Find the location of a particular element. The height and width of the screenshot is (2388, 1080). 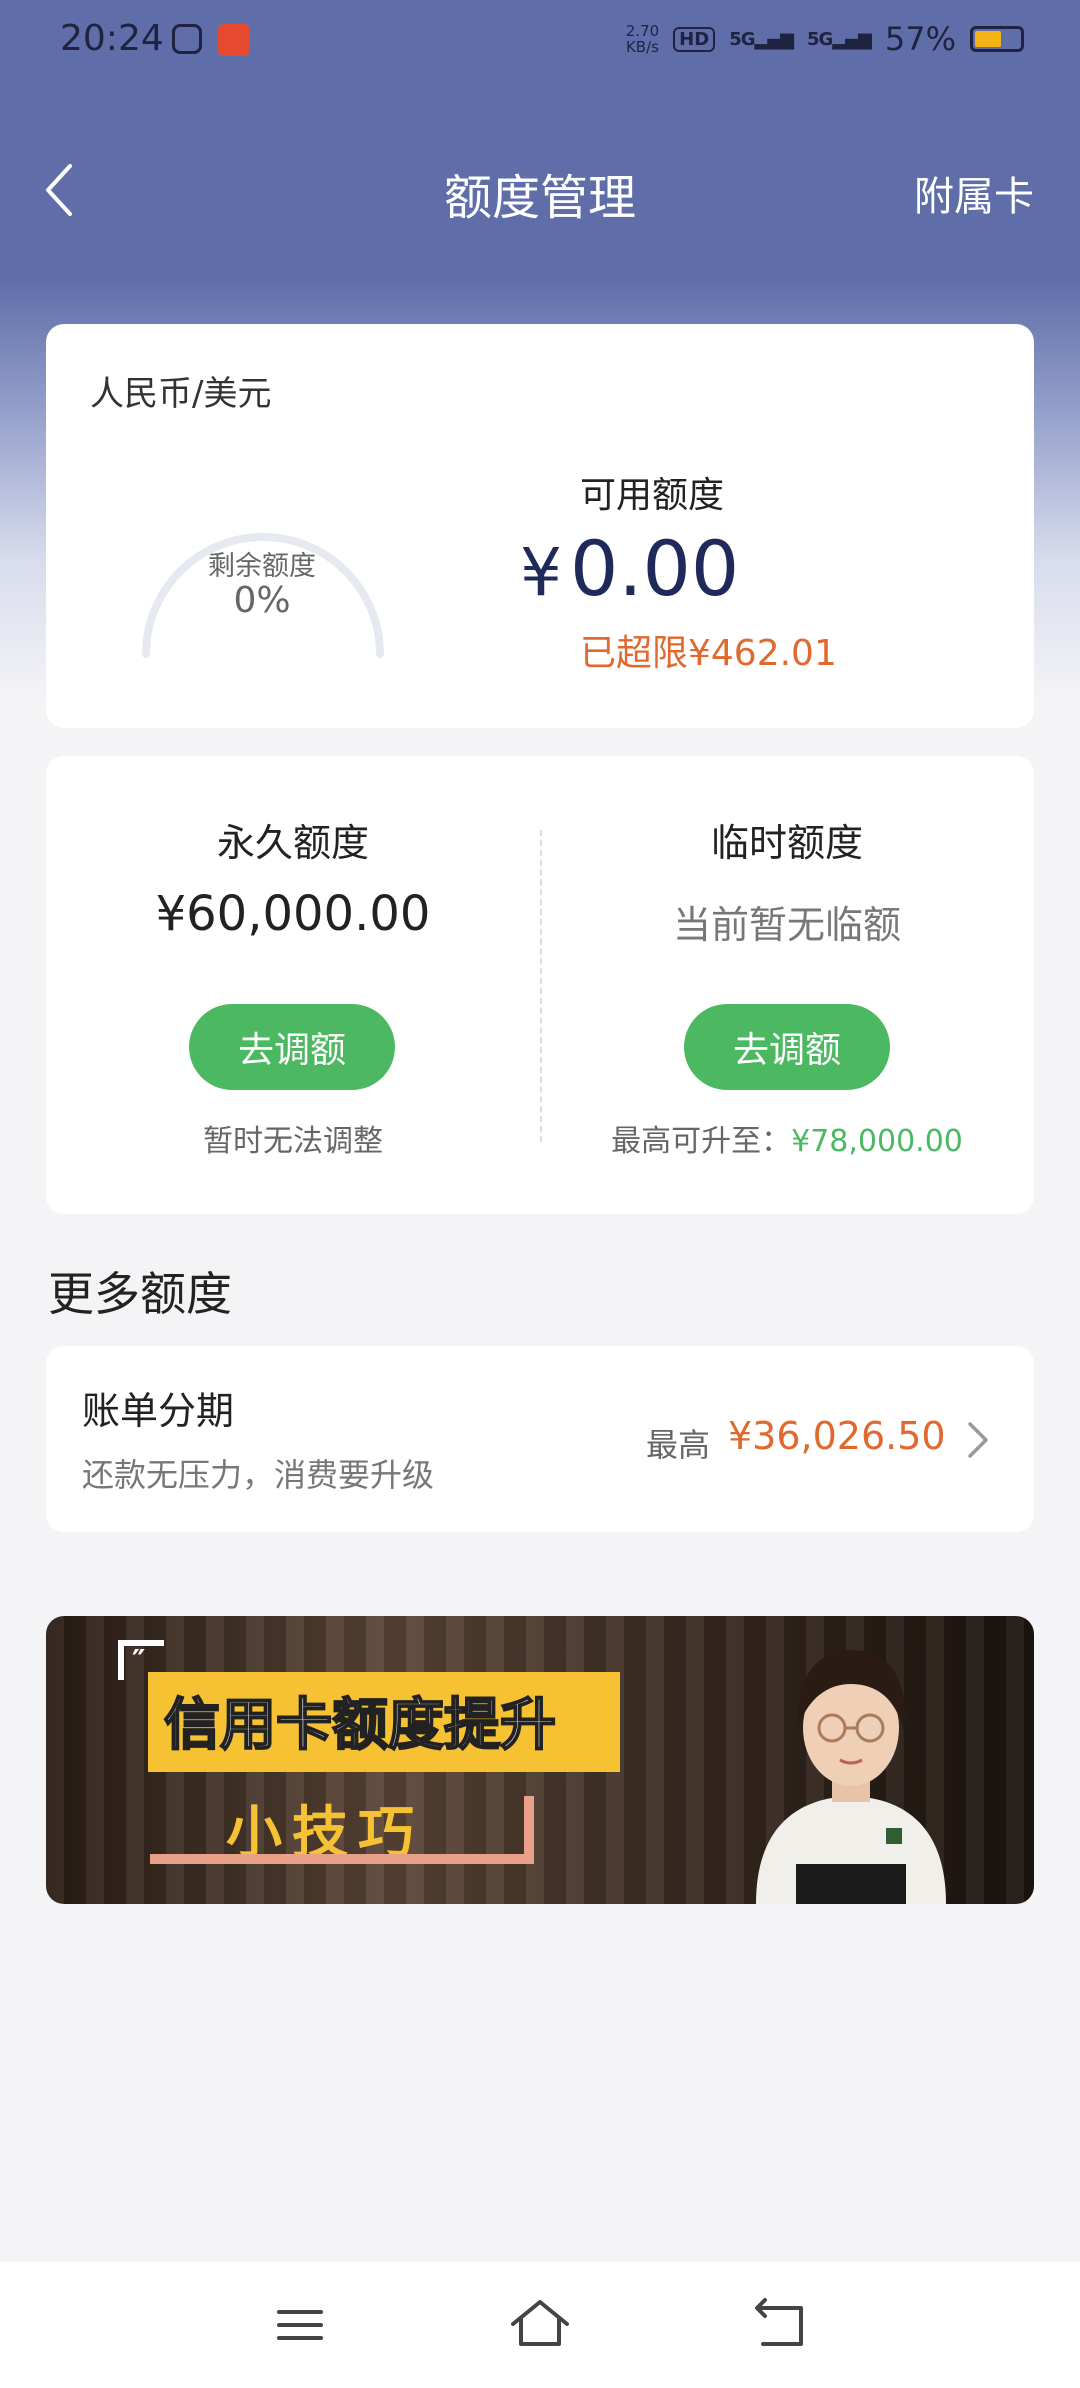

over-limit-text: 已超限¥462.01 is located at coordinates (708, 653).